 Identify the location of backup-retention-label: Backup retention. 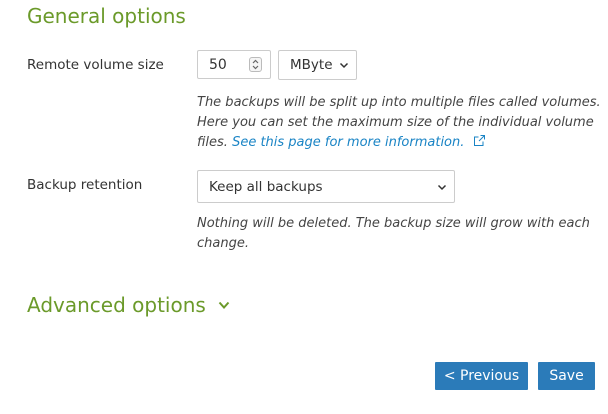
(85, 185).